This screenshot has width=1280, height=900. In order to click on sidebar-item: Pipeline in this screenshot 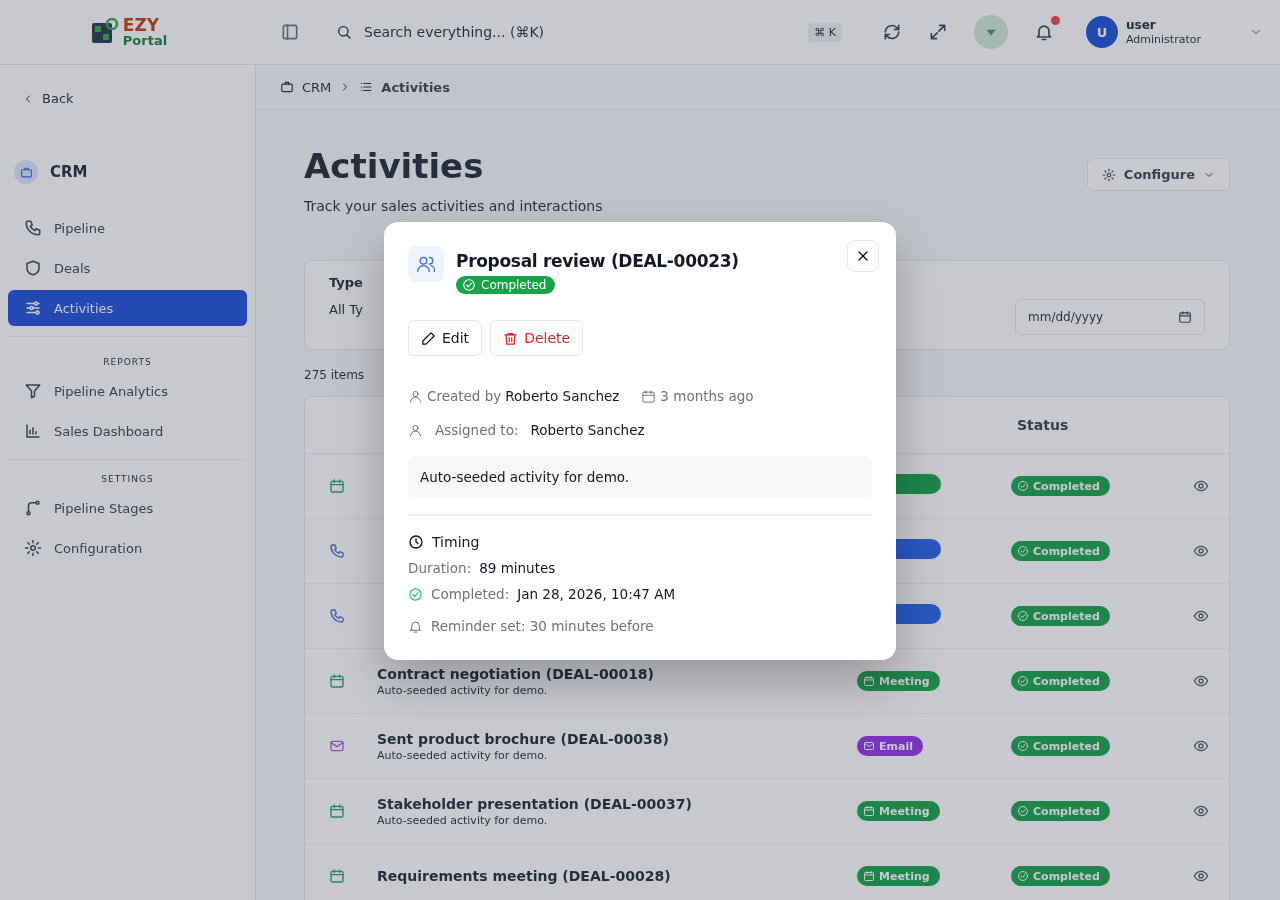, I will do `click(127, 228)`.